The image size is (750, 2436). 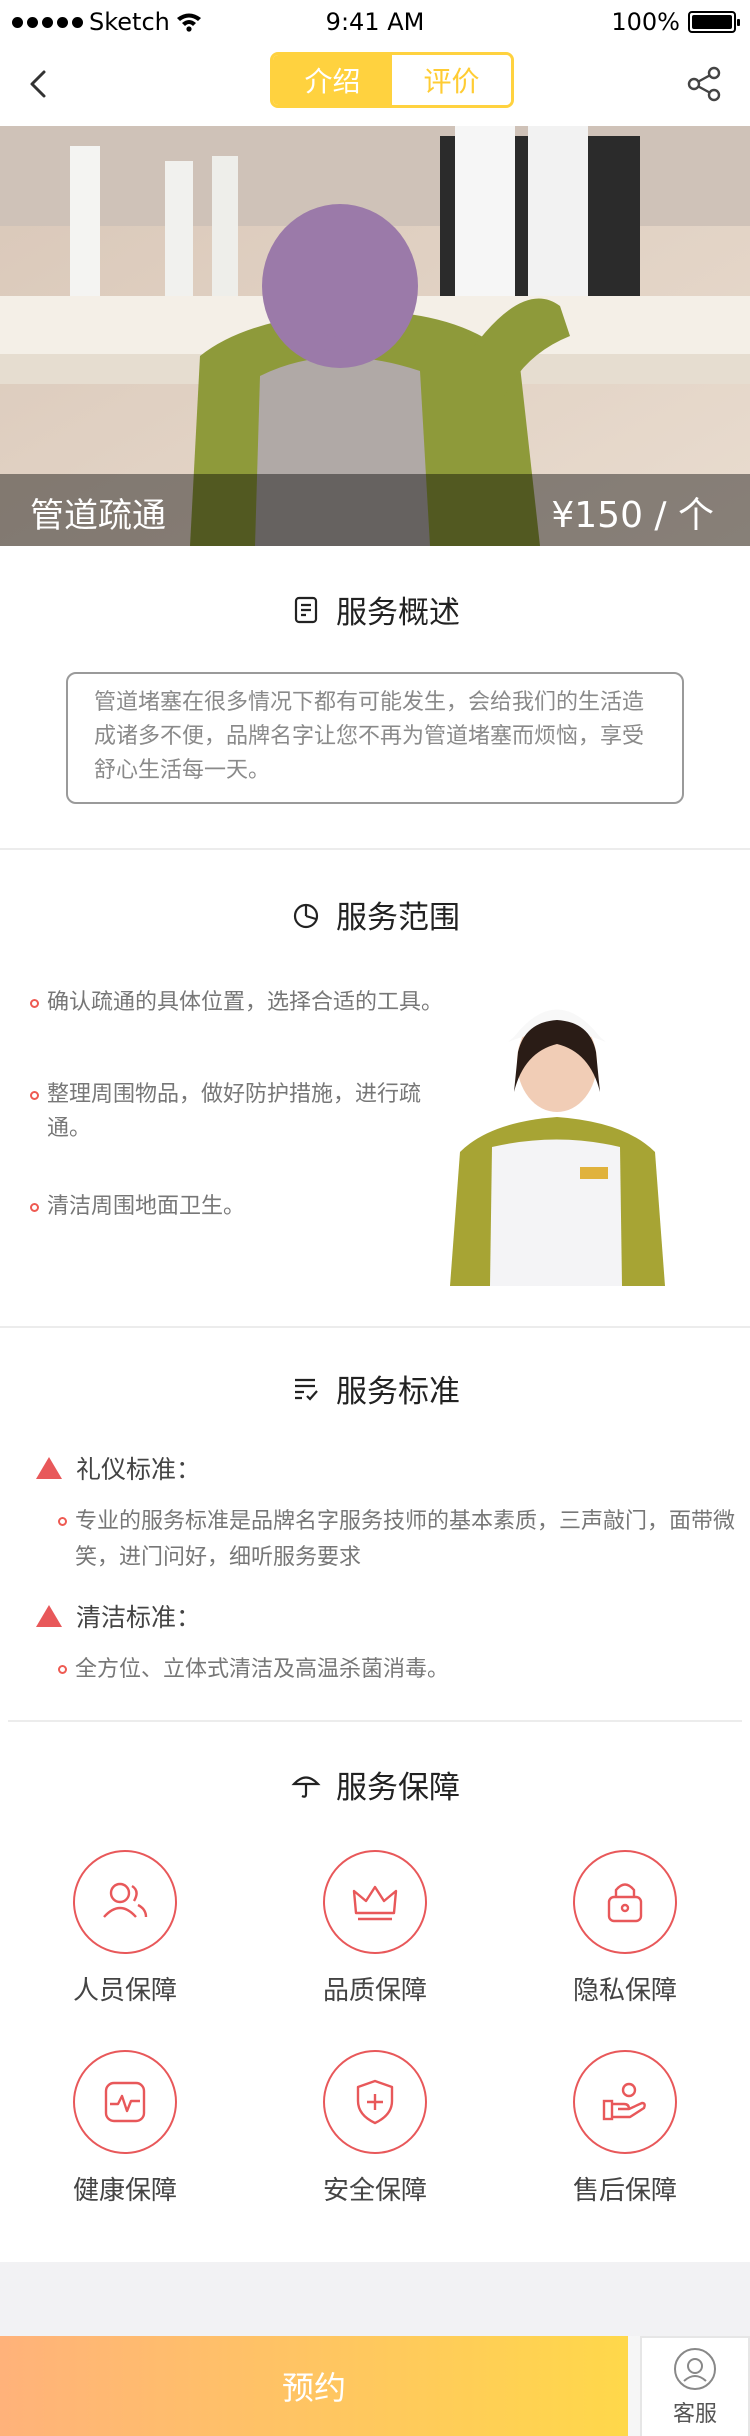 I want to click on guarantee-header: 服务保障, so click(x=375, y=1784).